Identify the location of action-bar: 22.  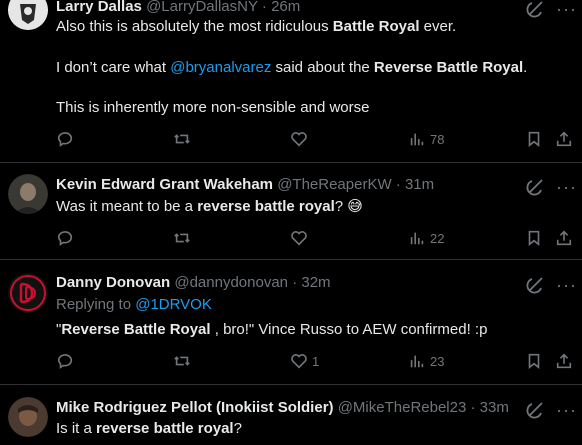
(291, 239).